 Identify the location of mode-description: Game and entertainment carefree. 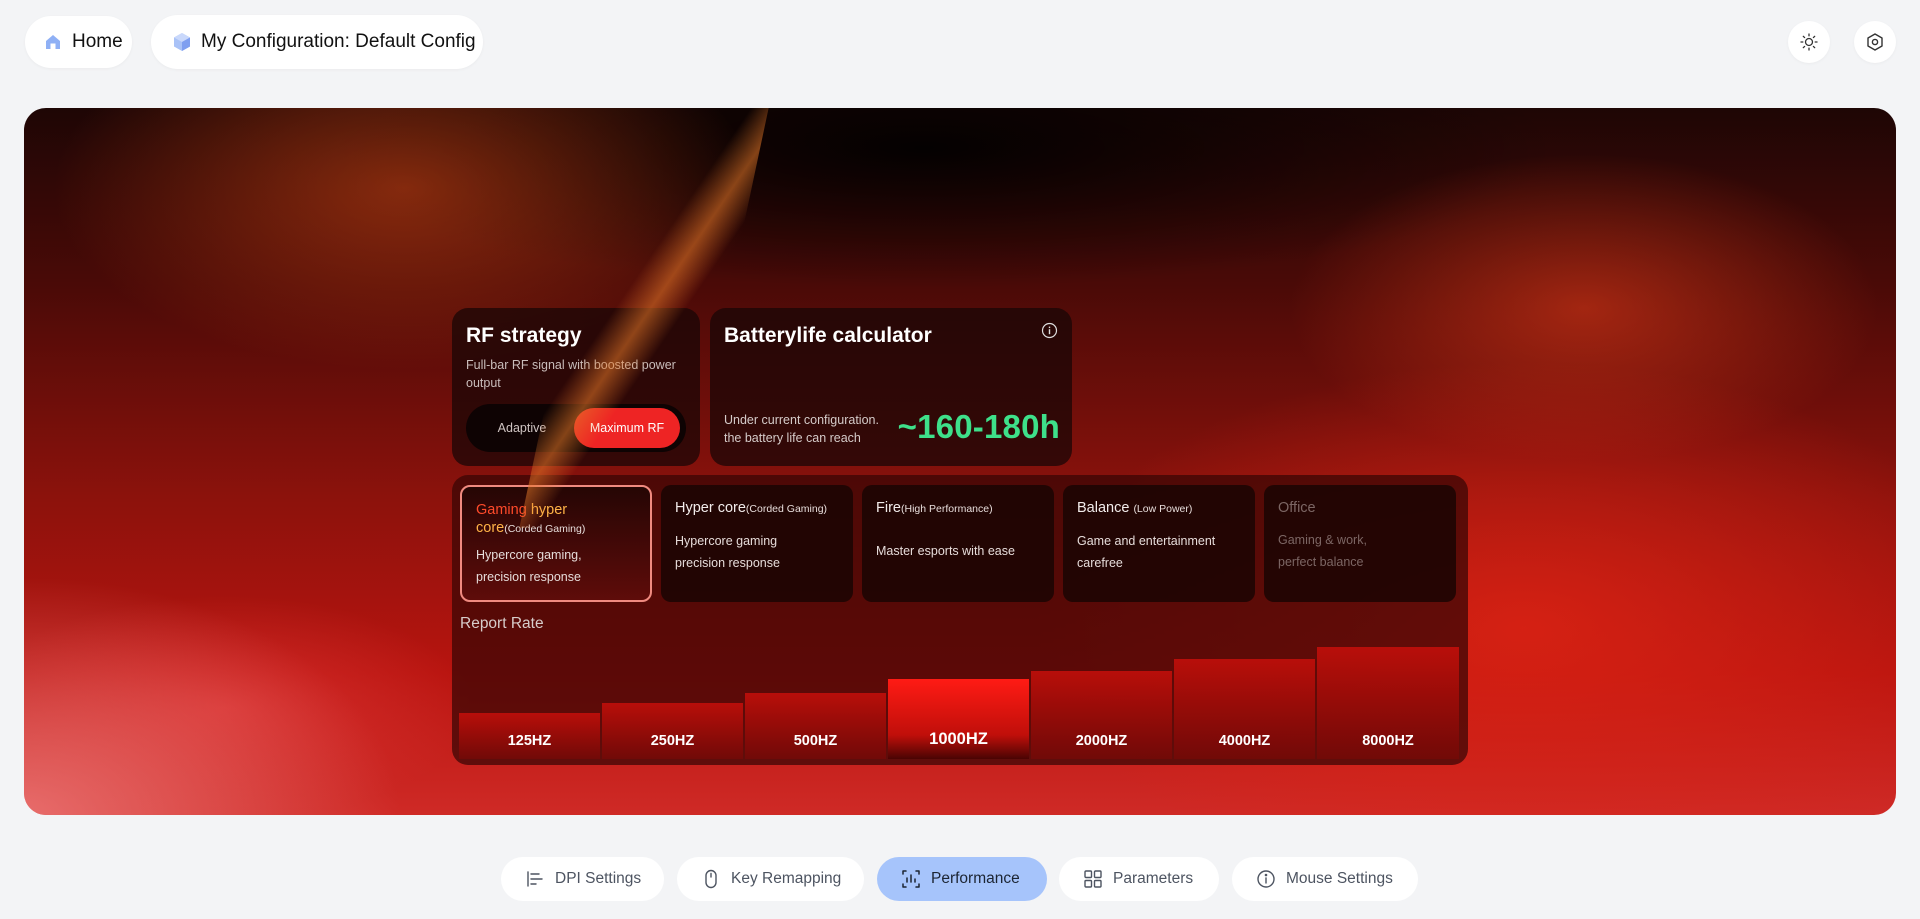
(1146, 552).